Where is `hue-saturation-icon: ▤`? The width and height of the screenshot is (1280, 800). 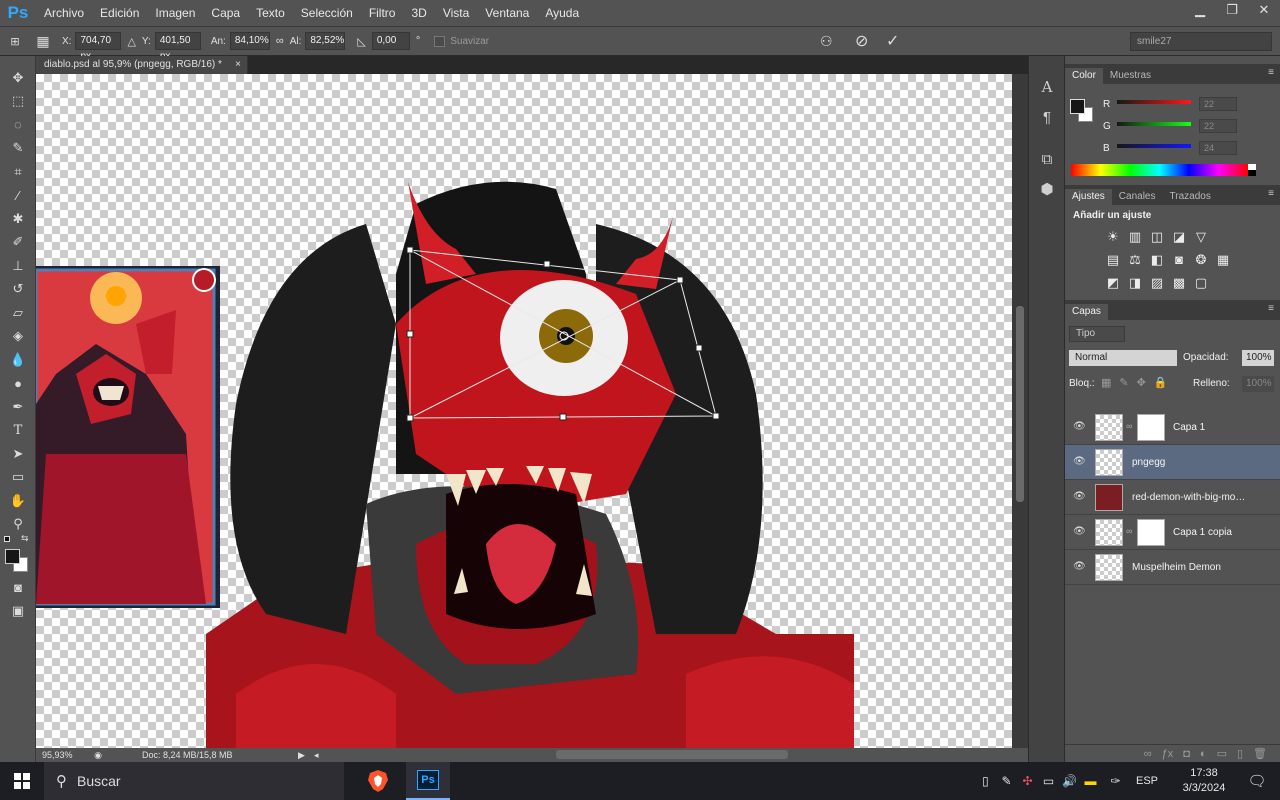 hue-saturation-icon: ▤ is located at coordinates (1113, 260).